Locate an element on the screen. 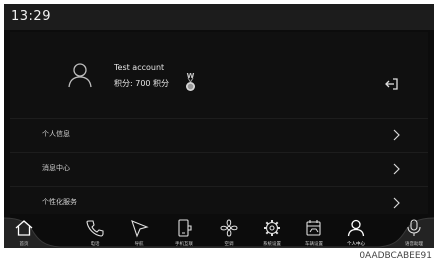 This screenshot has width=437, height=265. navigation-icon is located at coordinates (140, 229).